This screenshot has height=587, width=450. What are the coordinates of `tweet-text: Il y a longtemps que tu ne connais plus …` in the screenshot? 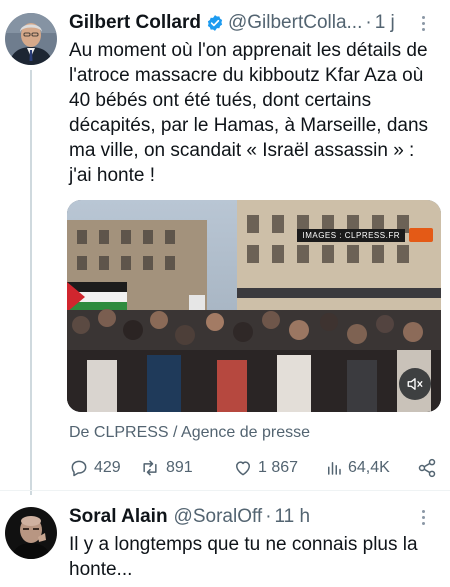 It's located at (243, 557).